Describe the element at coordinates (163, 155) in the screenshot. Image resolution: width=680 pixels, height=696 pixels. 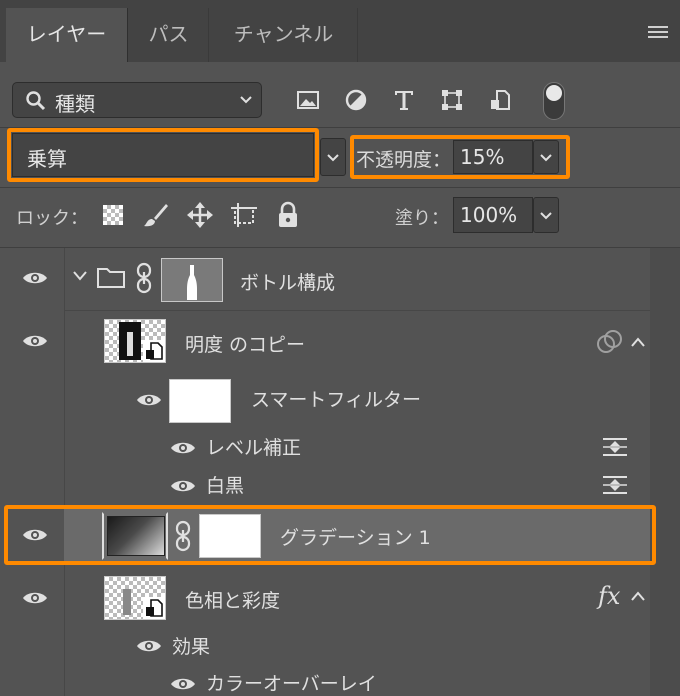
I see `highlight-blend-mode` at that location.